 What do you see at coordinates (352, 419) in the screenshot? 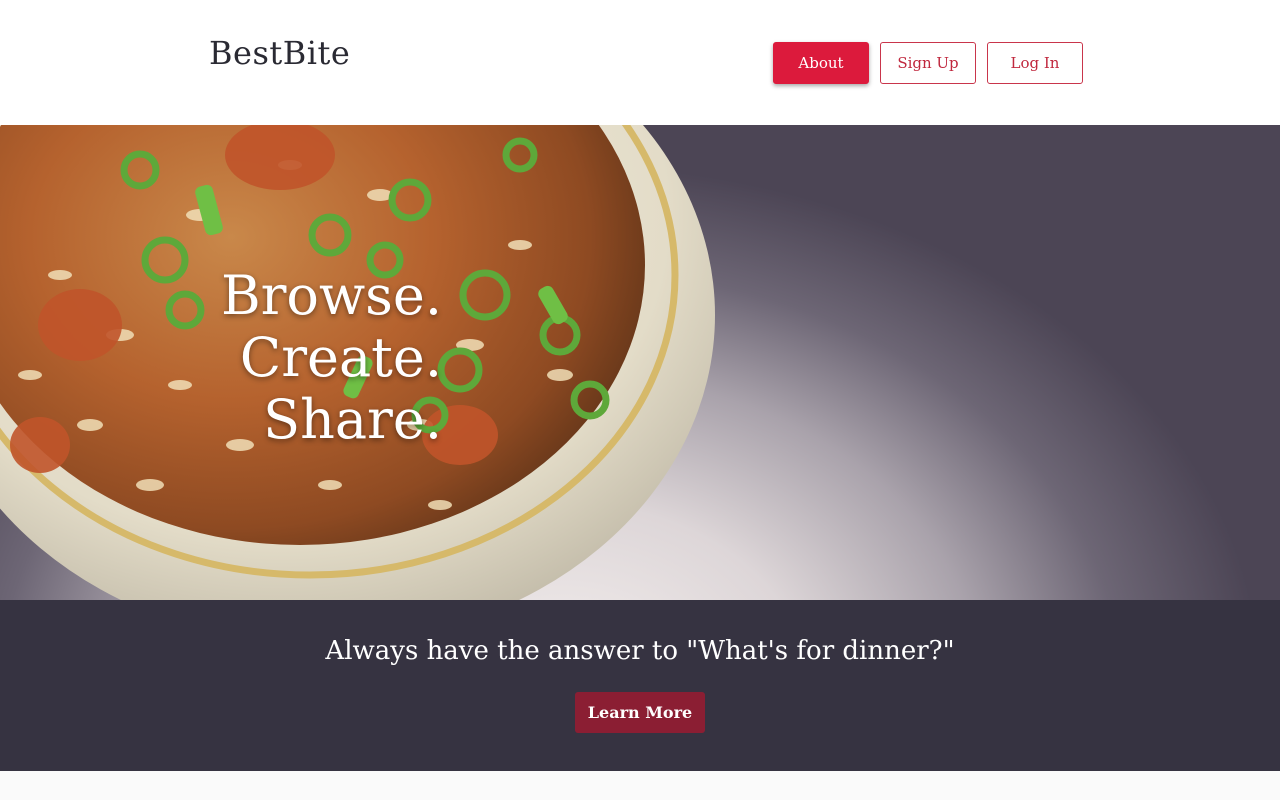
I see `hero-line-share: Share.` at bounding box center [352, 419].